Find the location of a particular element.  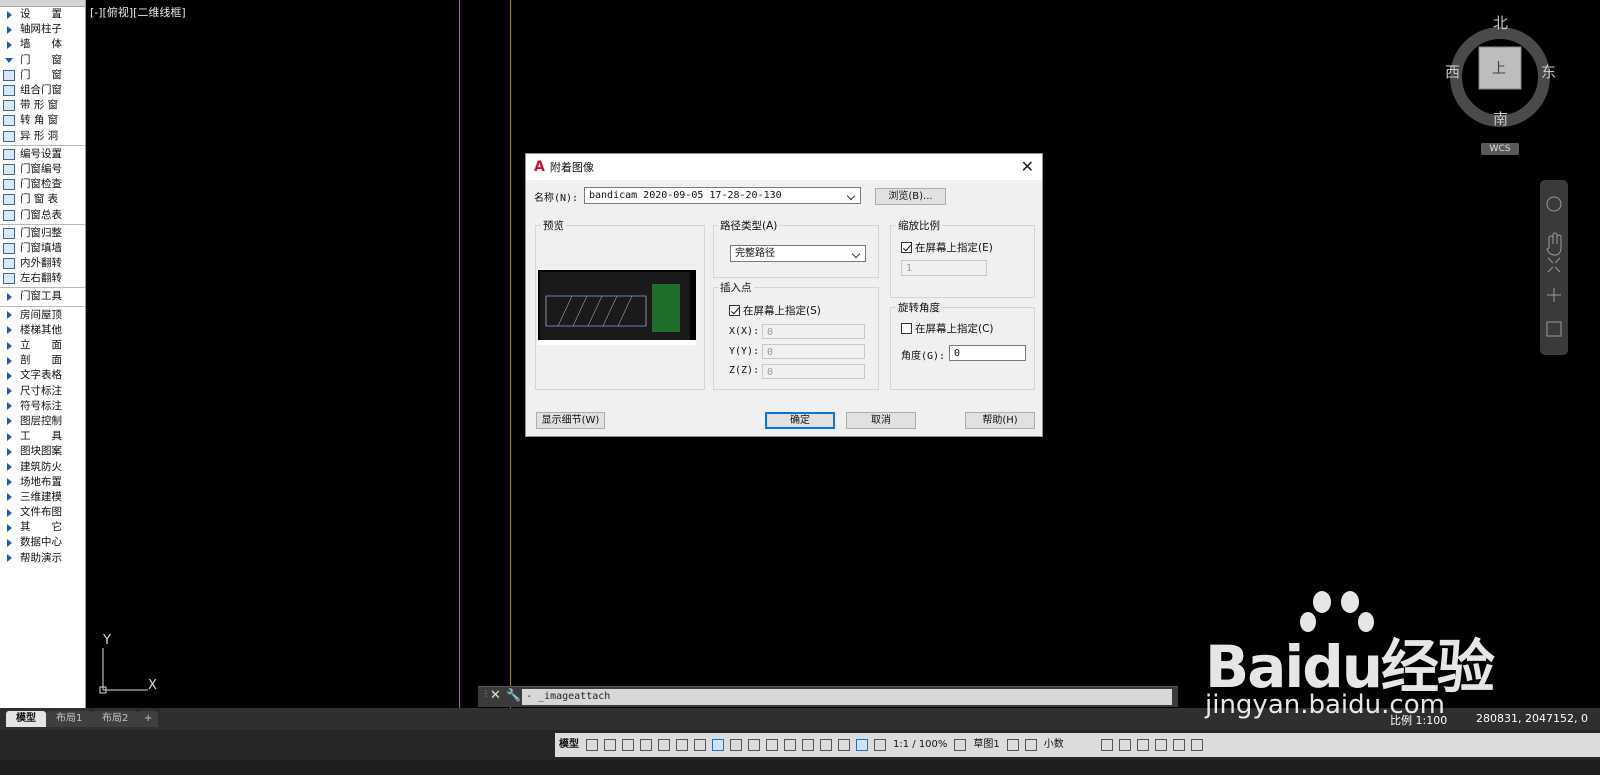

sidebar-item: 楼梯其他 is located at coordinates (42, 330).